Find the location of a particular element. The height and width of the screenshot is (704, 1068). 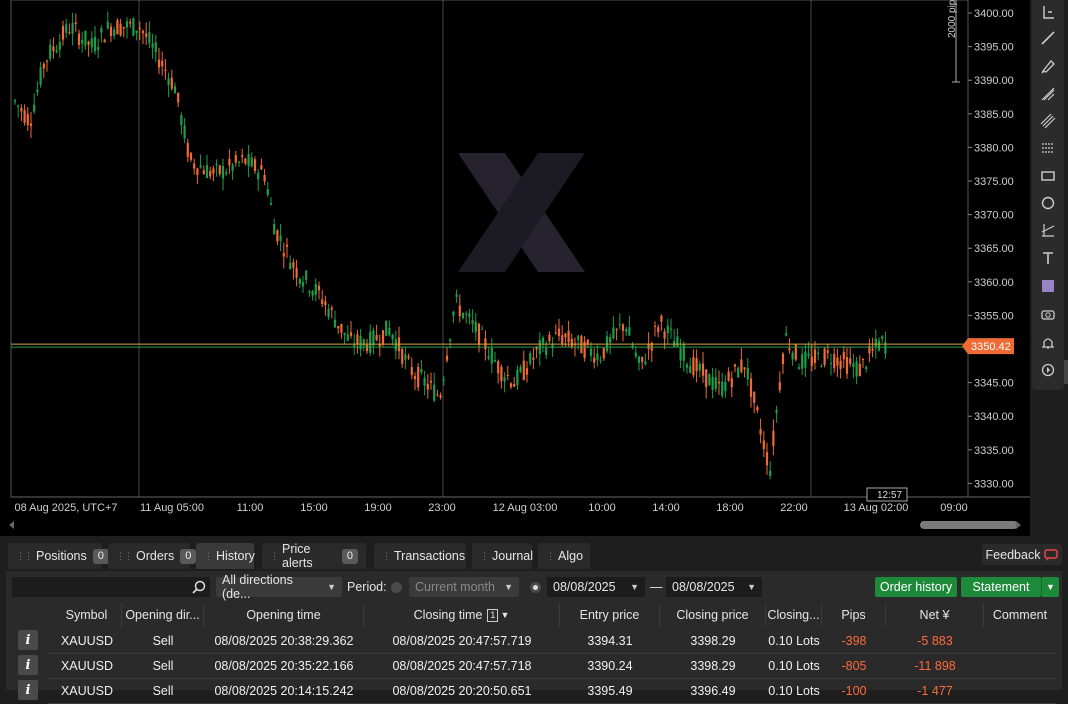

pitchfork-icon is located at coordinates (1048, 121).